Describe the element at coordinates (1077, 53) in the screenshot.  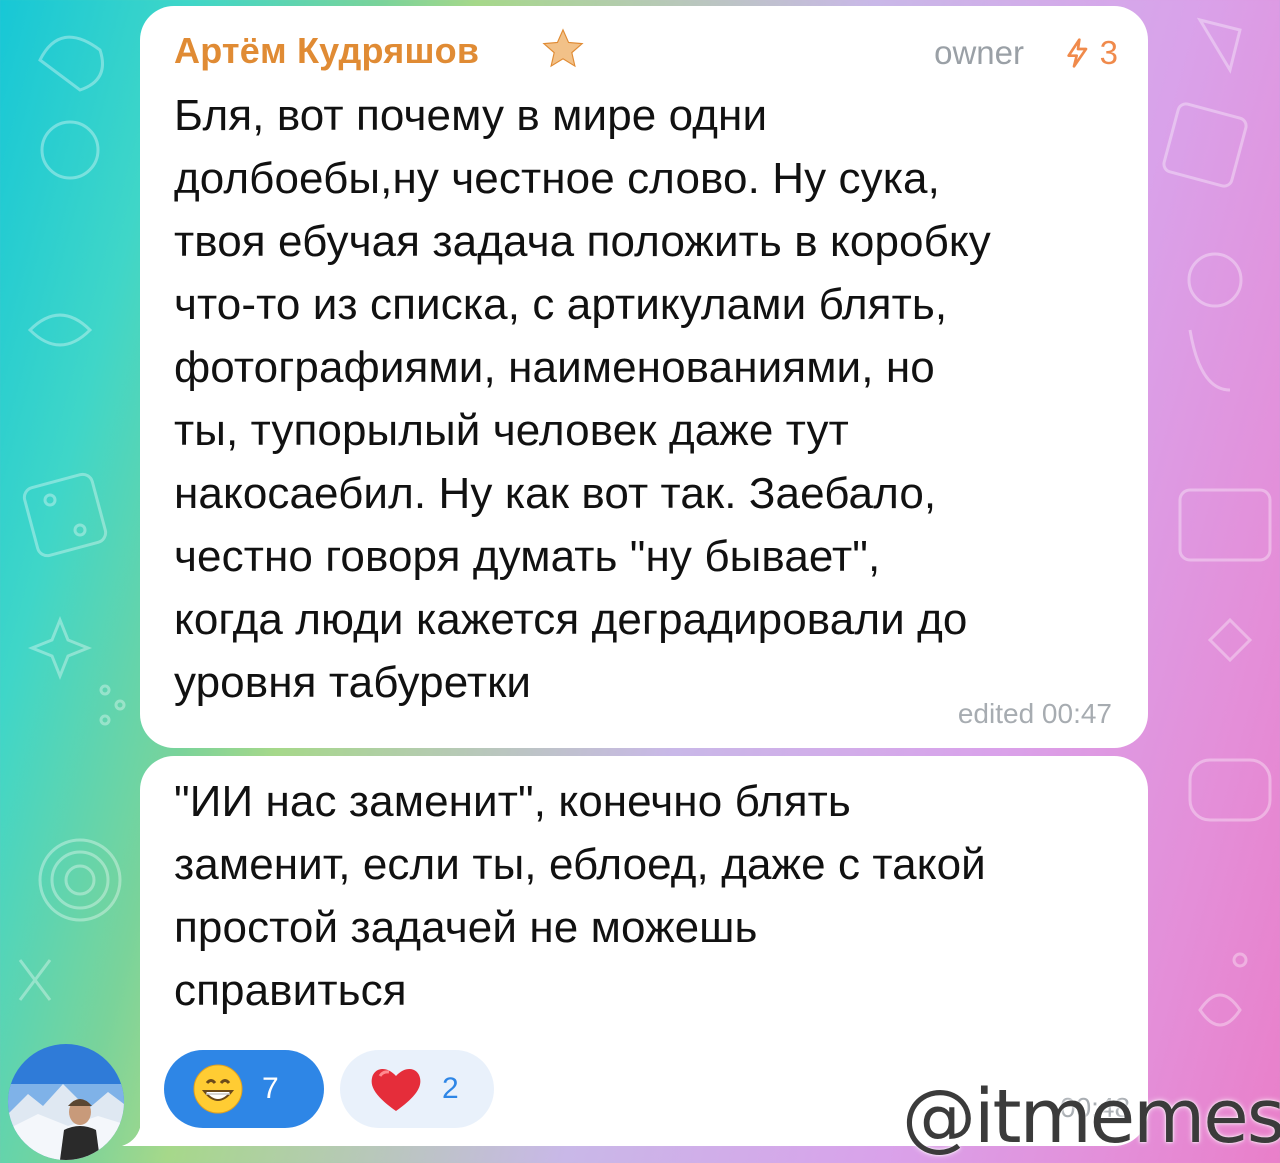
I see `boost-icon` at that location.